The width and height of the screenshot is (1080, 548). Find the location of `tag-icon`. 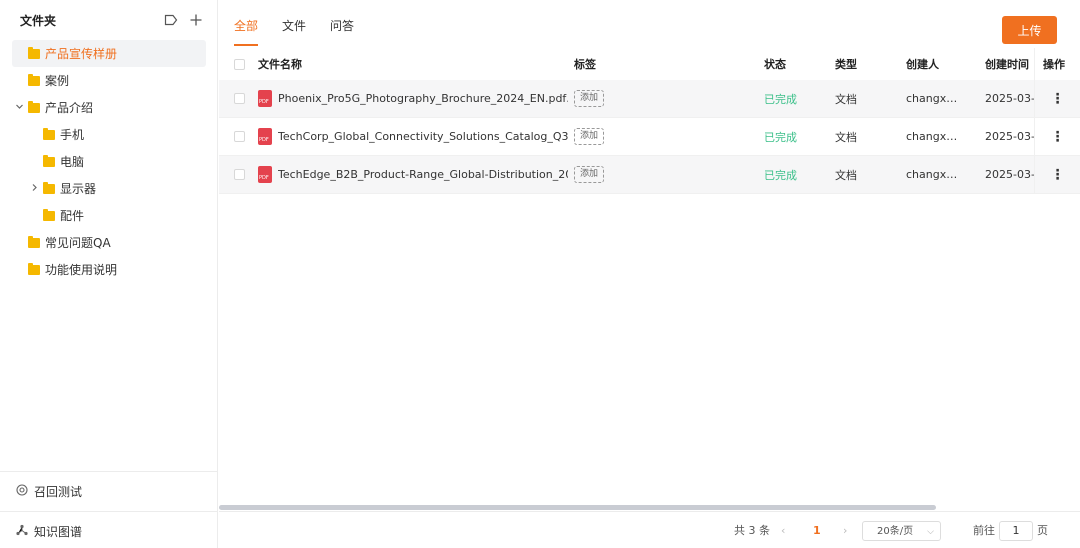

tag-icon is located at coordinates (171, 21).